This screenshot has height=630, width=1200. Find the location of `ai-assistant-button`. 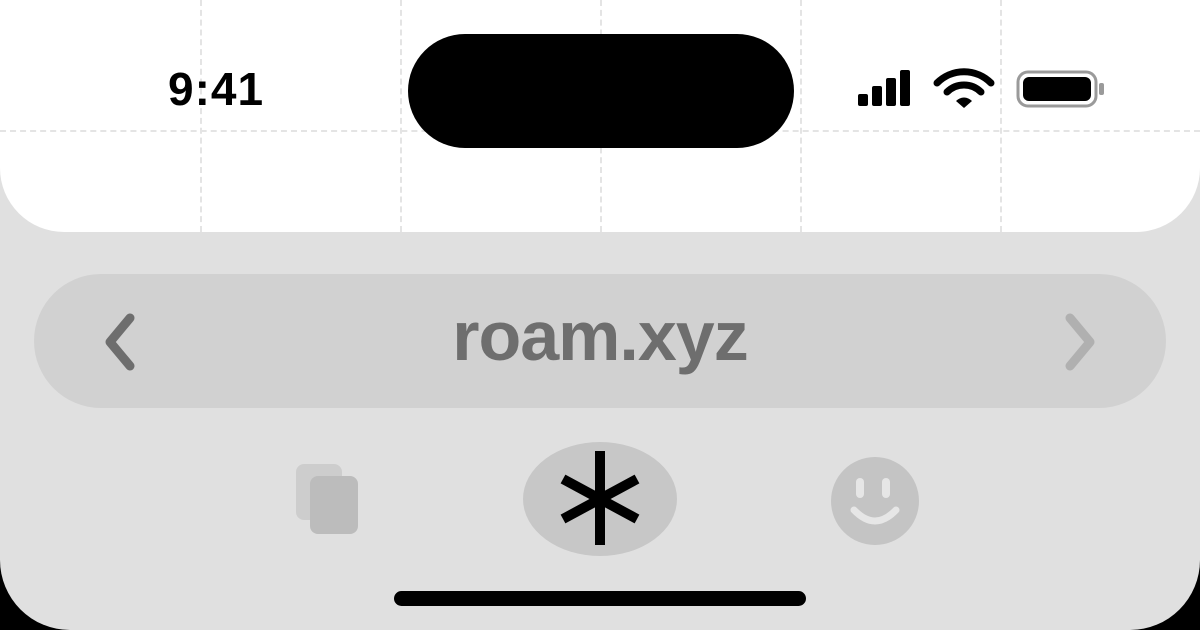

ai-assistant-button is located at coordinates (600, 499).